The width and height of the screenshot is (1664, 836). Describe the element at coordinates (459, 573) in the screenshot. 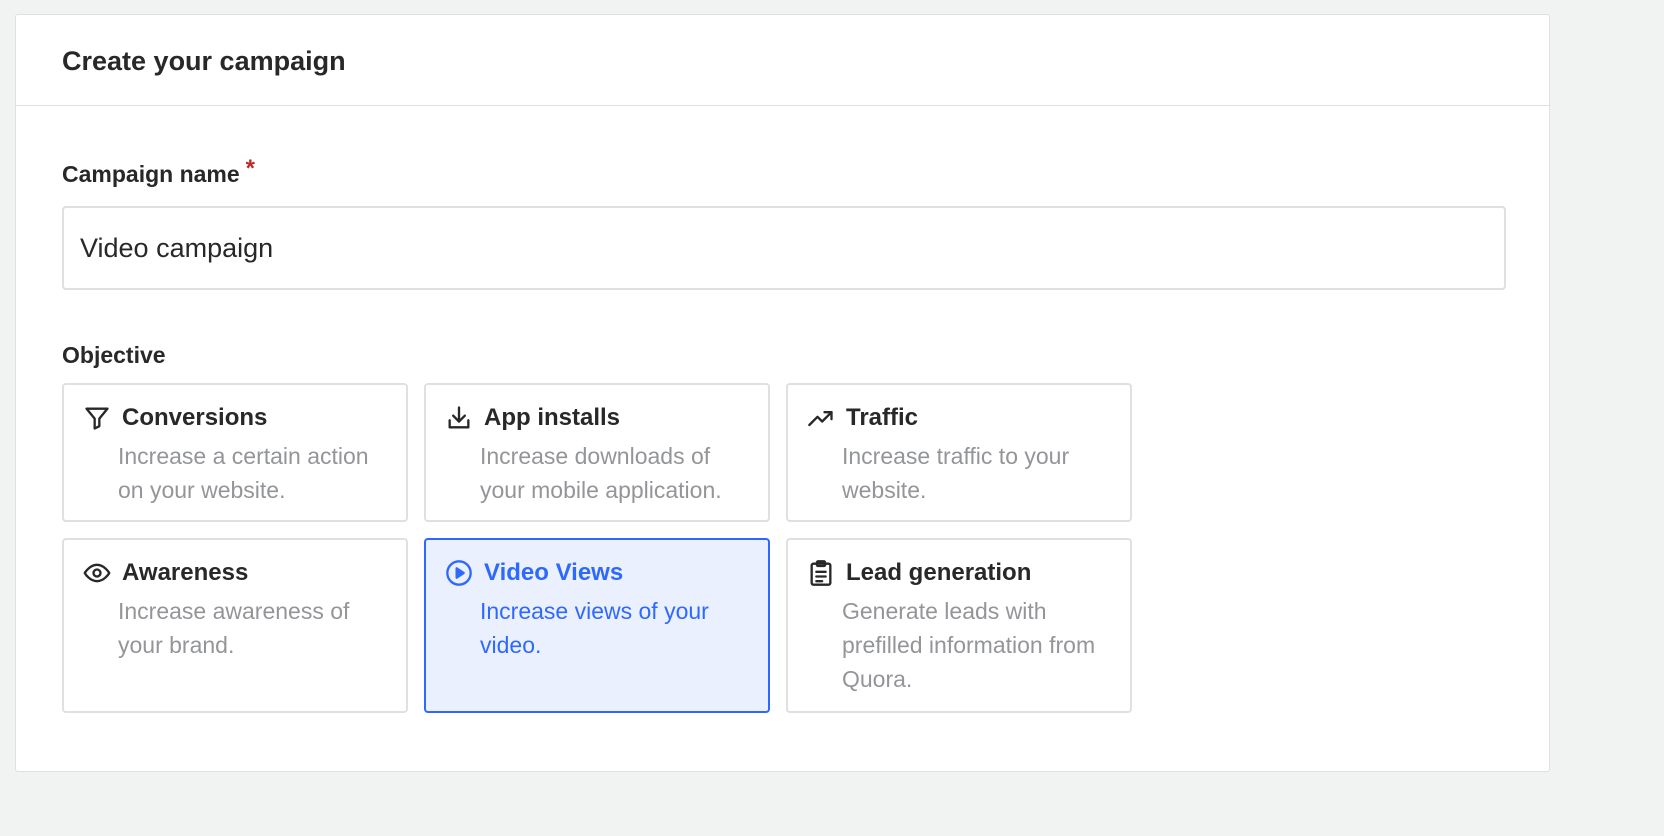

I see `play-circle-icon` at that location.